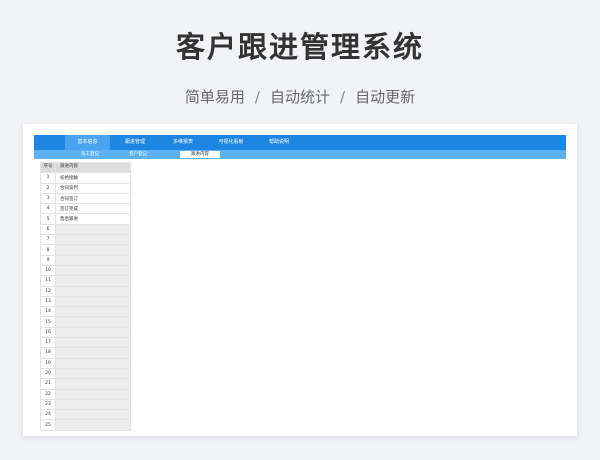 The height and width of the screenshot is (460, 600). Describe the element at coordinates (48, 167) in the screenshot. I see `col-header-number: 序号` at that location.